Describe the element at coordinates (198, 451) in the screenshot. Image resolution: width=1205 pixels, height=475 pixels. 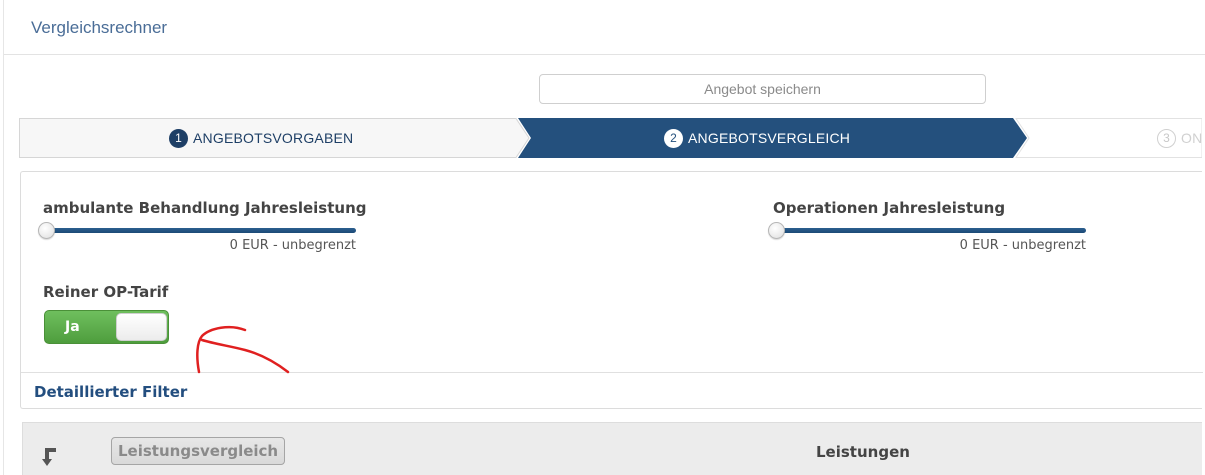
I see `leistungsvergleich-button: Leistungsvergleich` at that location.